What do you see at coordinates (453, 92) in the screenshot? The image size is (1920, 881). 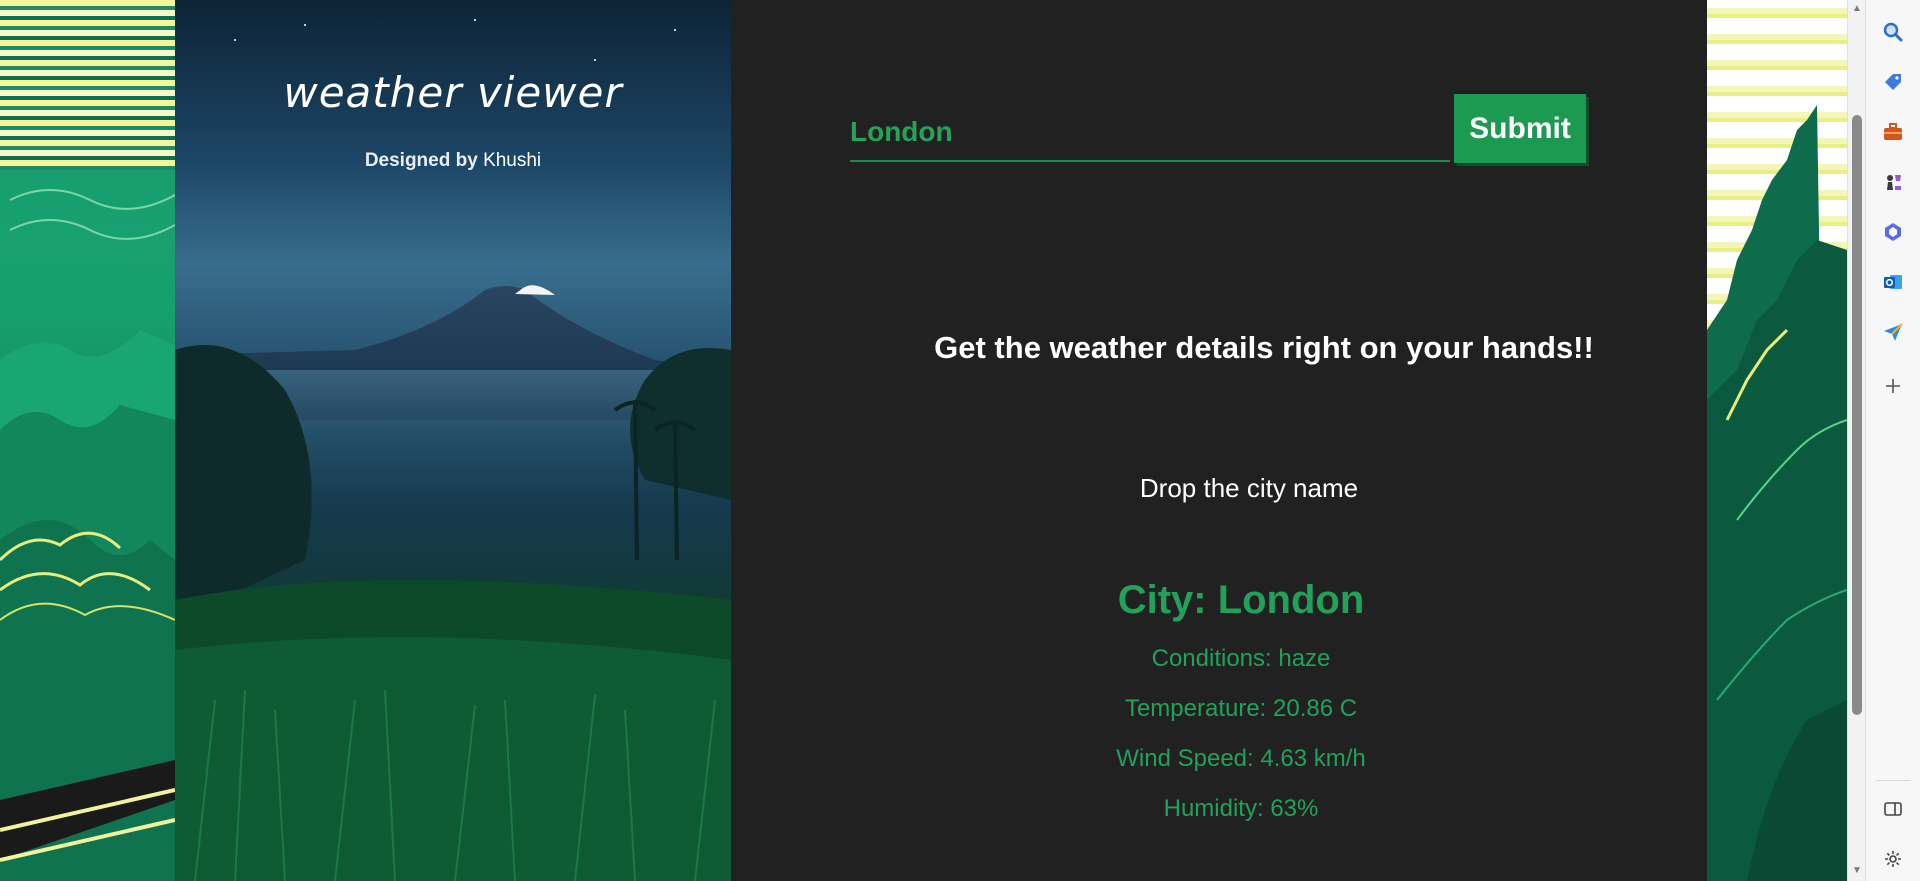 I see `app-title: weather viewer` at bounding box center [453, 92].